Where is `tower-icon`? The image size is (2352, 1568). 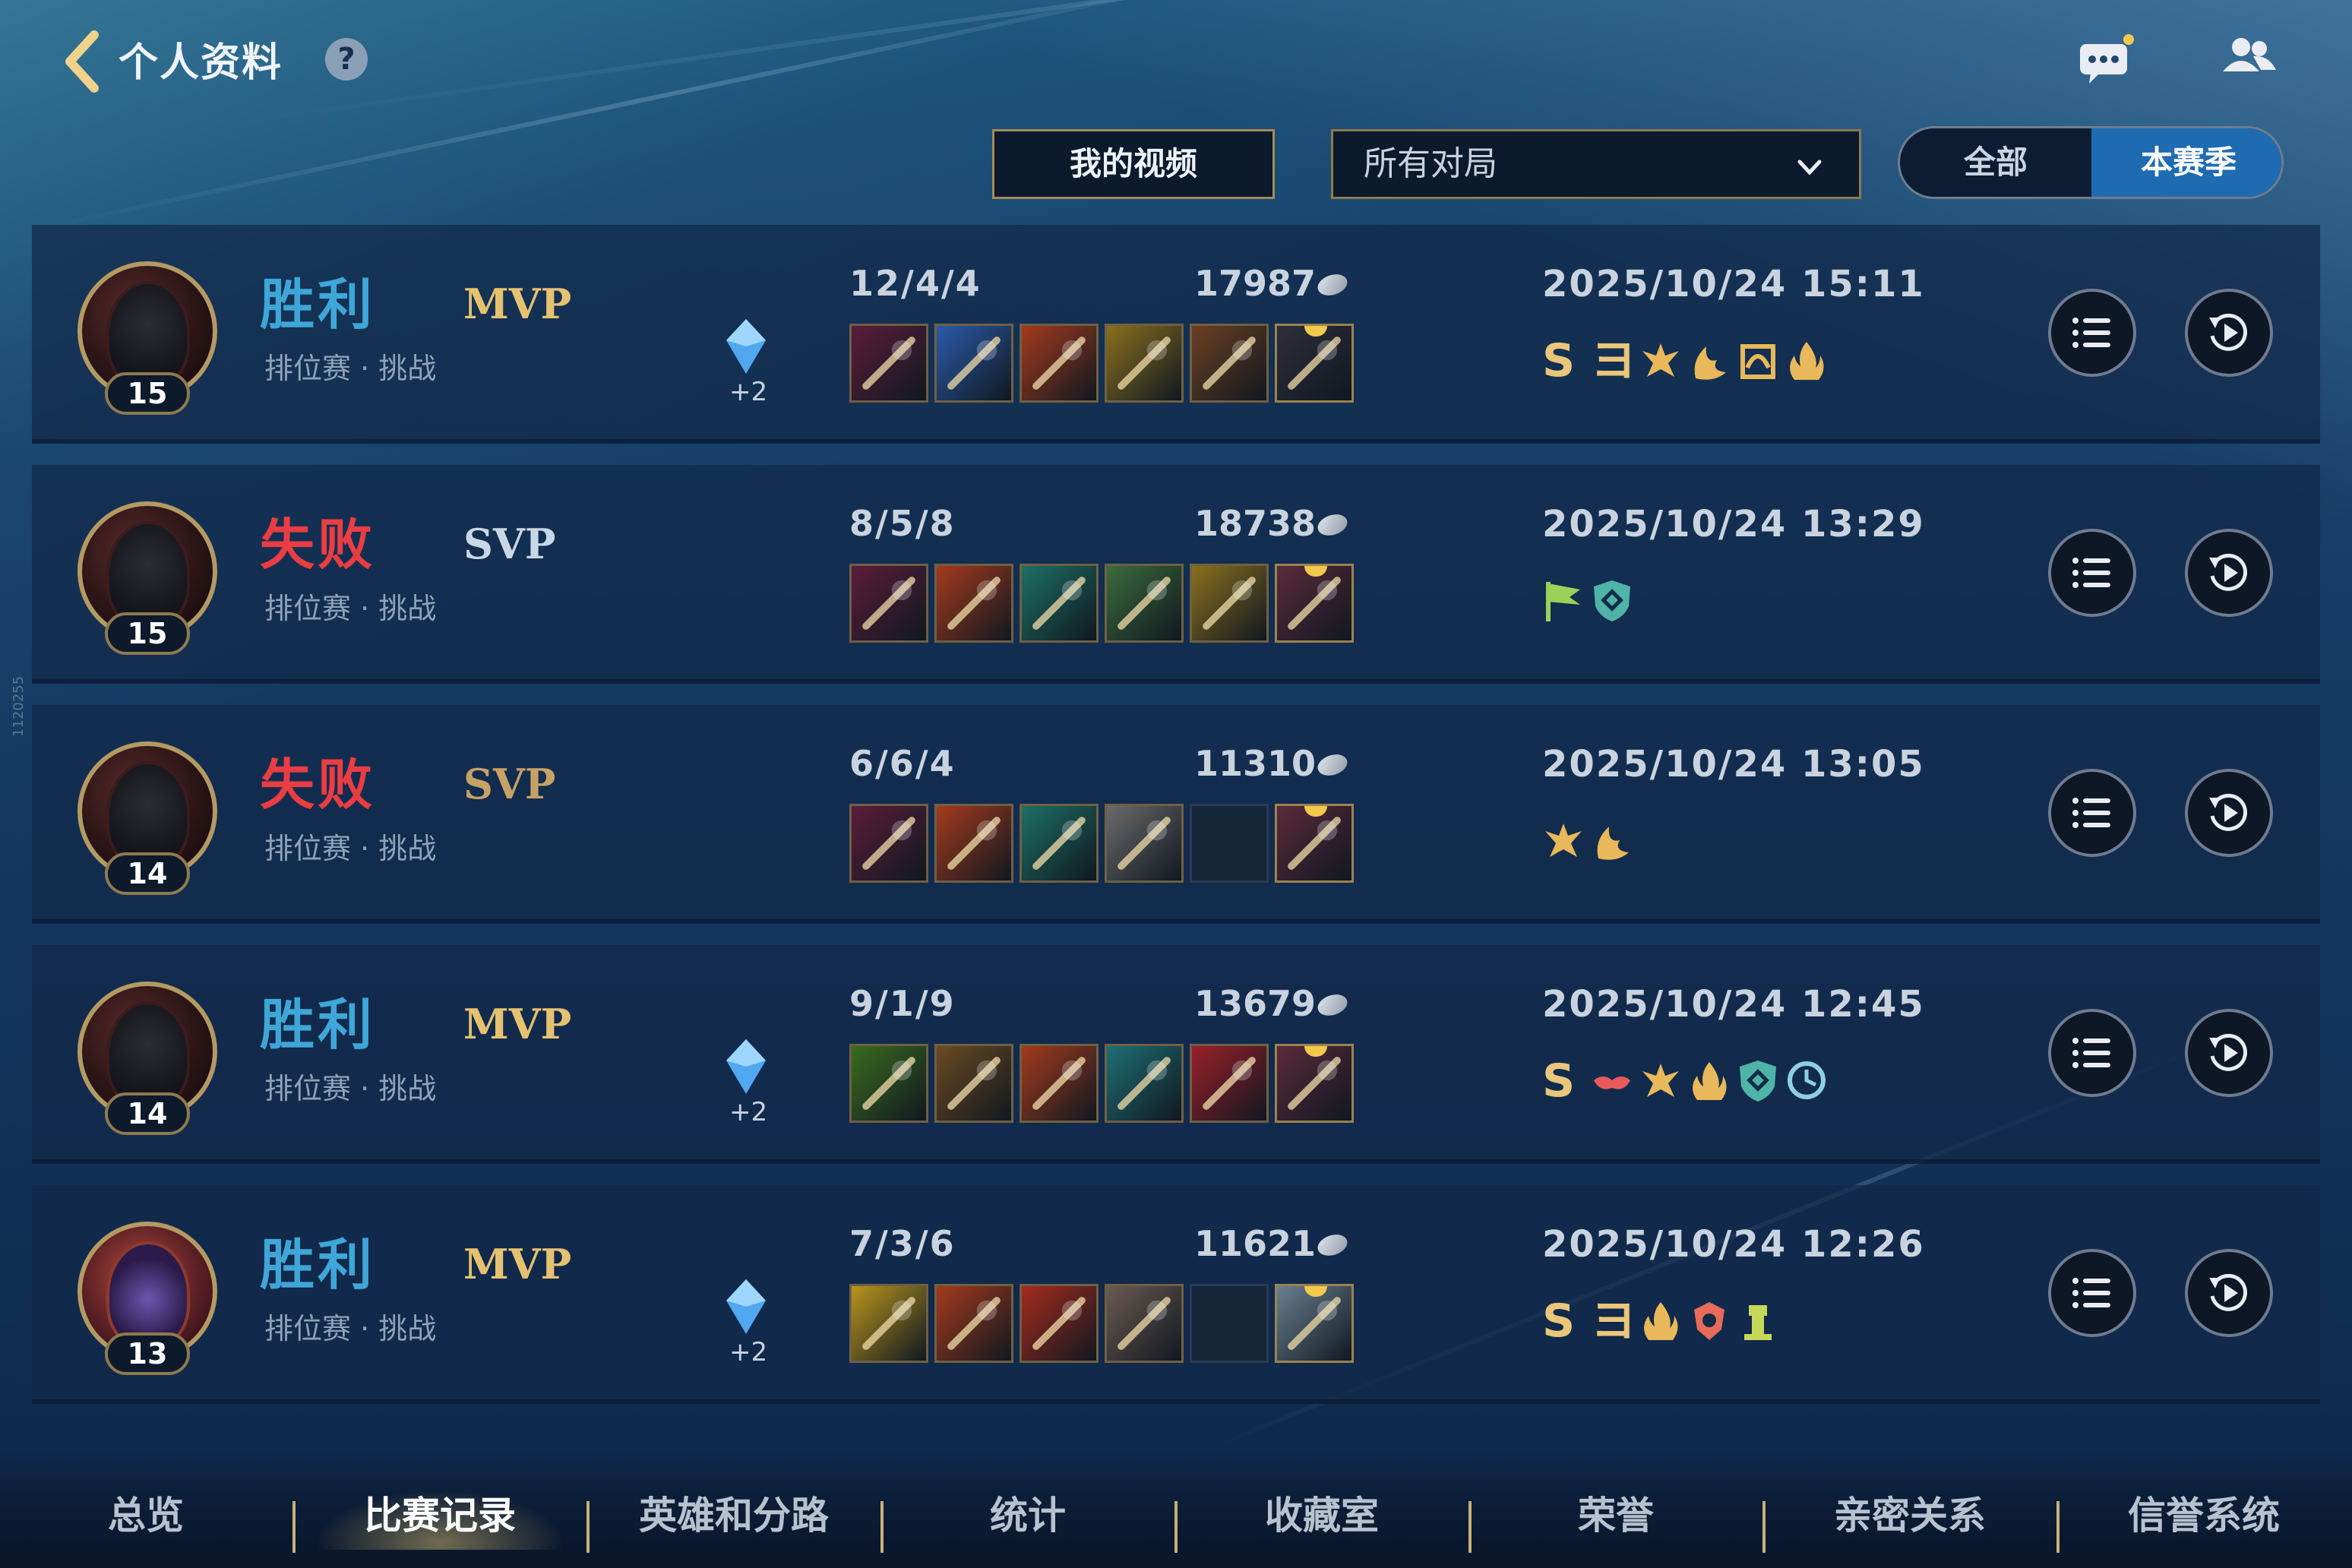
tower-icon is located at coordinates (1758, 1322).